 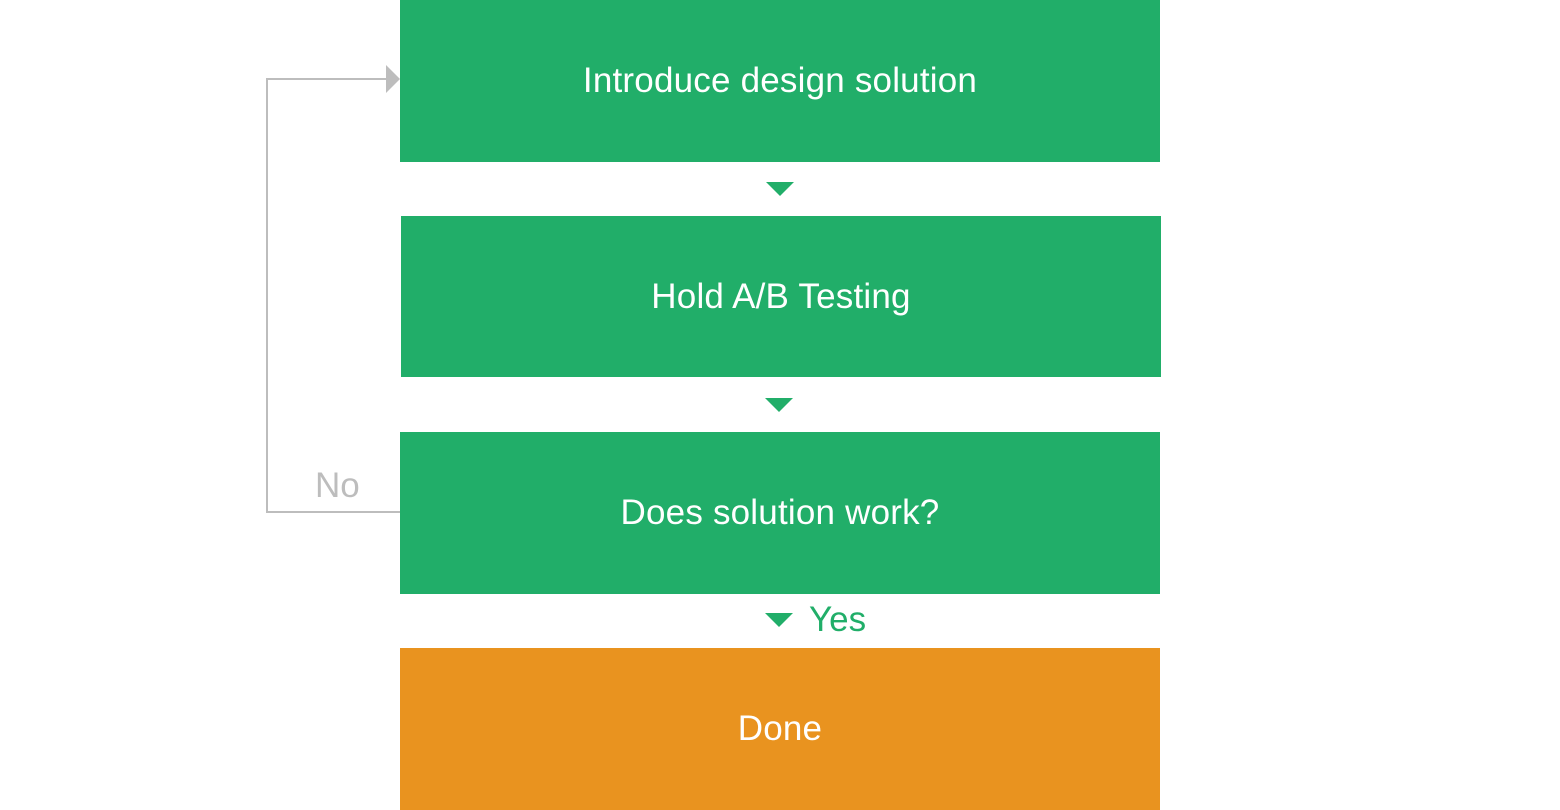 I want to click on step-introduce-design-solution: Introduce design solution, so click(x=780, y=81).